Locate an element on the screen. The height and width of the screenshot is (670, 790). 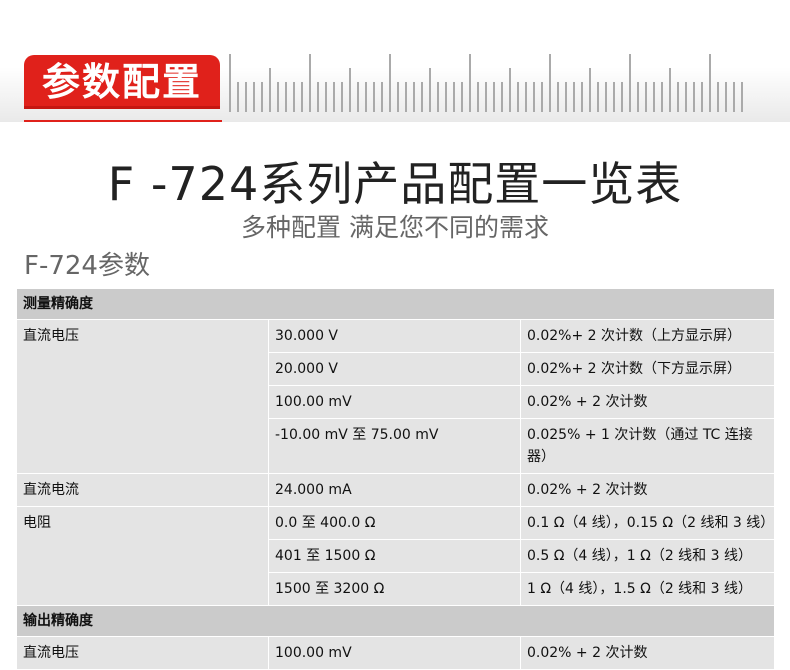
table-row: 直流电流 24.000 mA 0.02% + 2 次计数 is located at coordinates (396, 490).